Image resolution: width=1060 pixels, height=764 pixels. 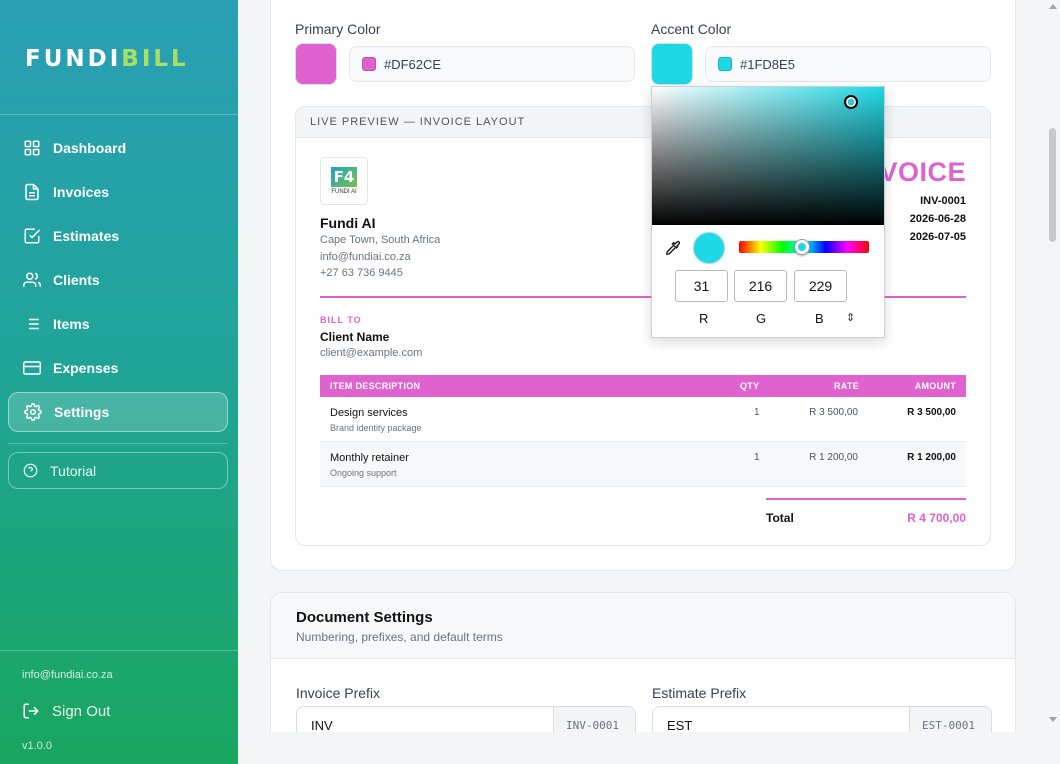 I want to click on invoice-prefix-label: Invoice Prefix, so click(x=338, y=693).